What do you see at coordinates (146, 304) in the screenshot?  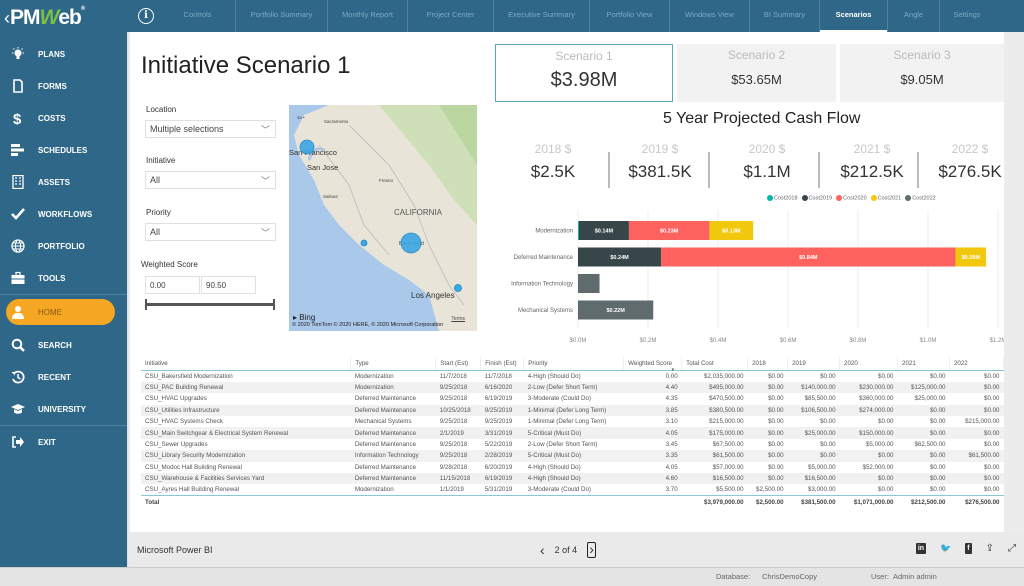 I see `slider-min-handle` at bounding box center [146, 304].